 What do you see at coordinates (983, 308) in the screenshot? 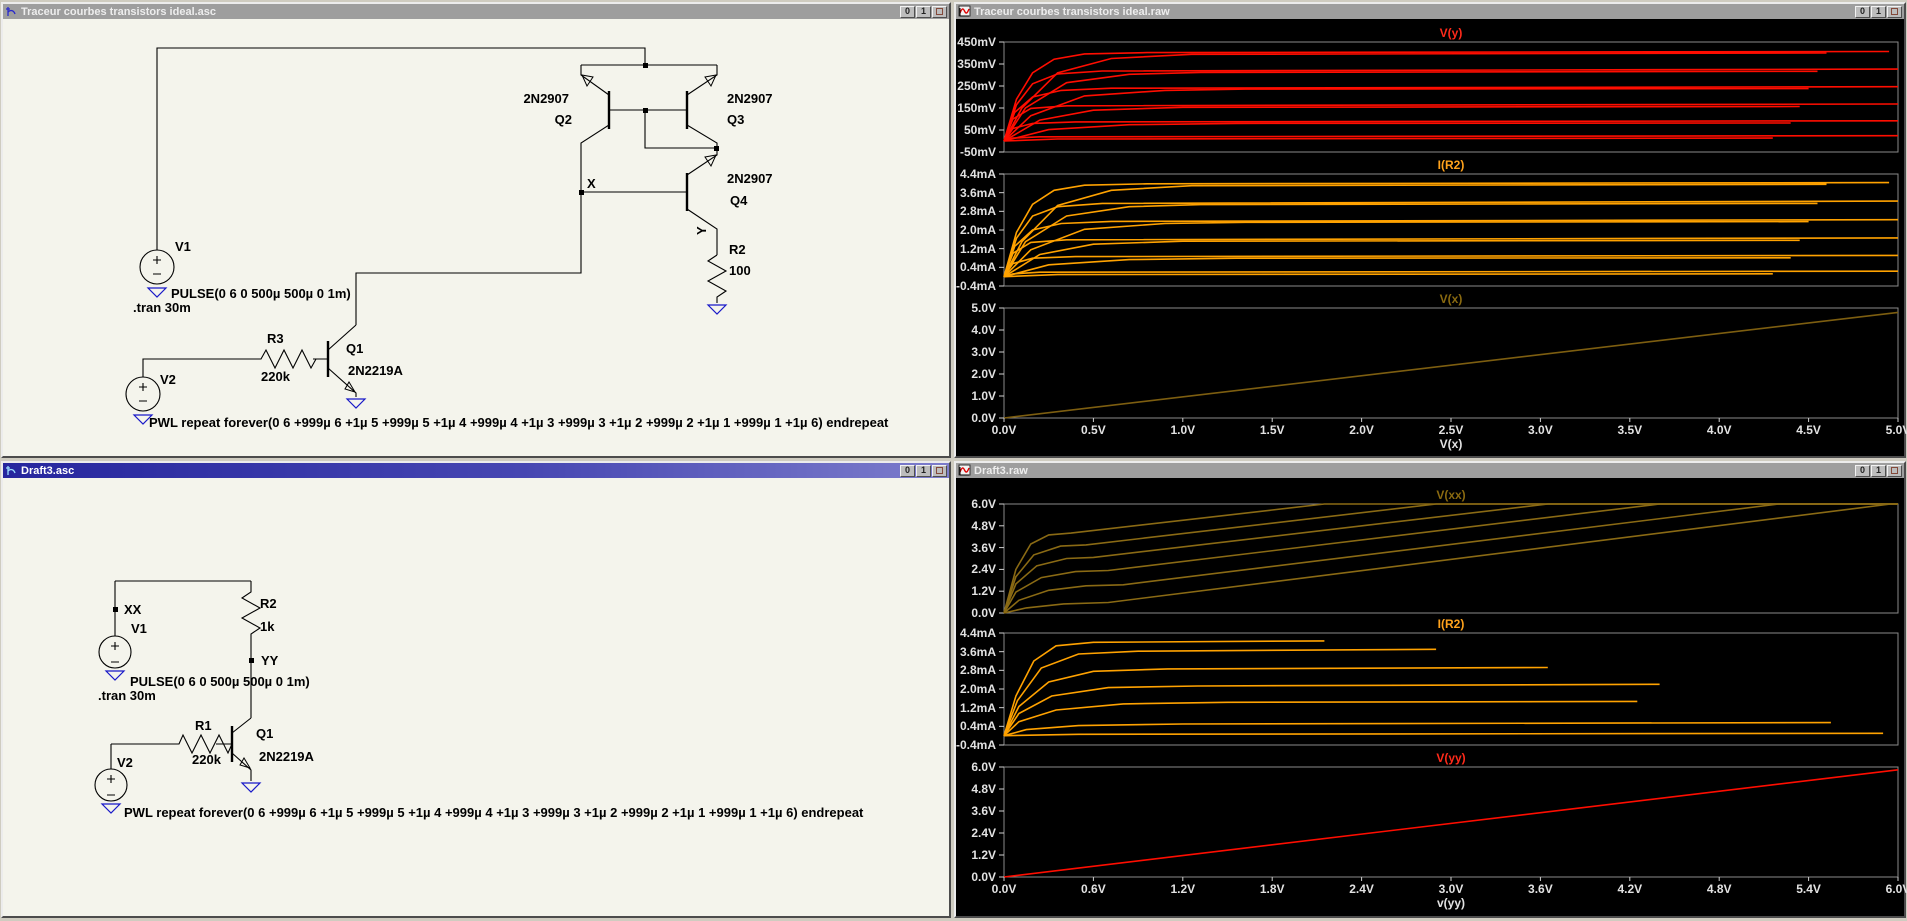
I see `axis-tick-label: 5.0V` at bounding box center [983, 308].